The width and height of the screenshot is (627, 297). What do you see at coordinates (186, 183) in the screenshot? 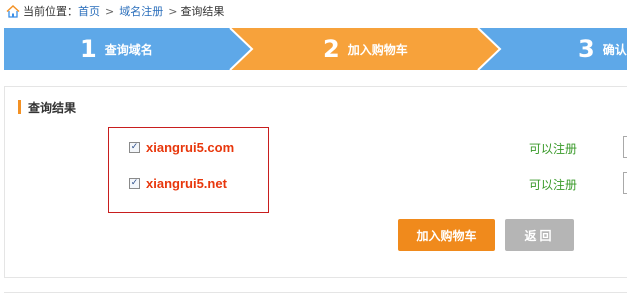
I see `domain-name: xiangrui5.net` at bounding box center [186, 183].